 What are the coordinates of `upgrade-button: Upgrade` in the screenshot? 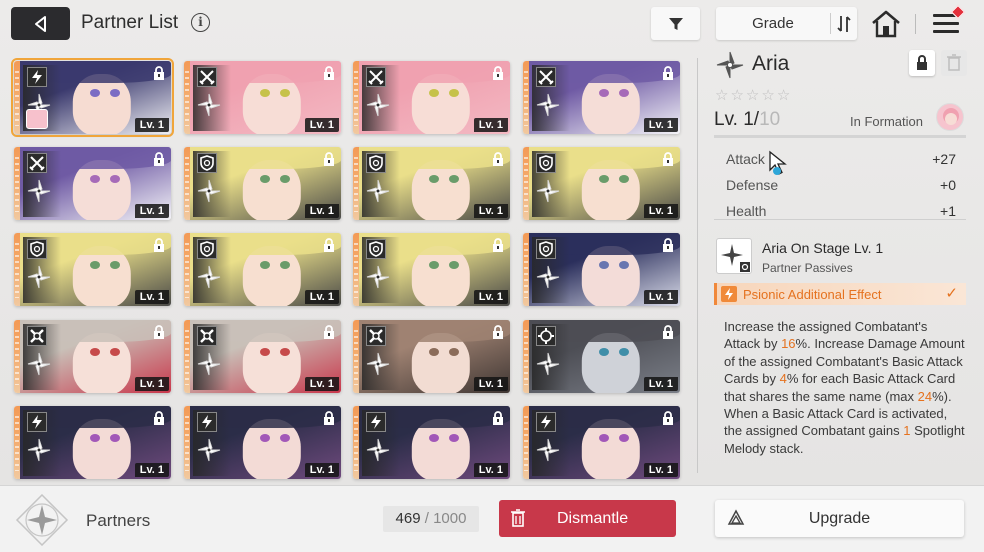 It's located at (839, 518).